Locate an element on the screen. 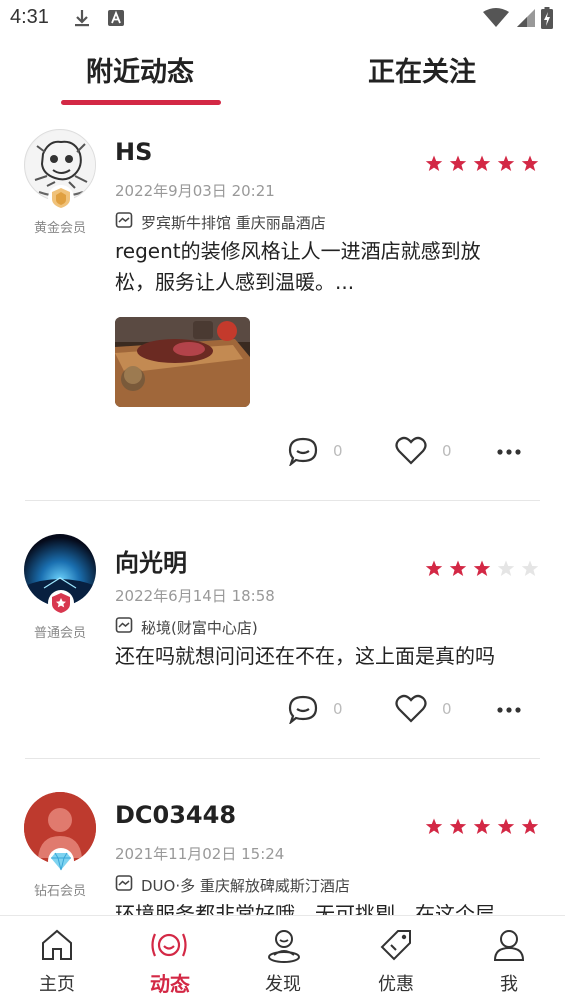 The width and height of the screenshot is (565, 1004). nav-discover: 发现 is located at coordinates (283, 960).